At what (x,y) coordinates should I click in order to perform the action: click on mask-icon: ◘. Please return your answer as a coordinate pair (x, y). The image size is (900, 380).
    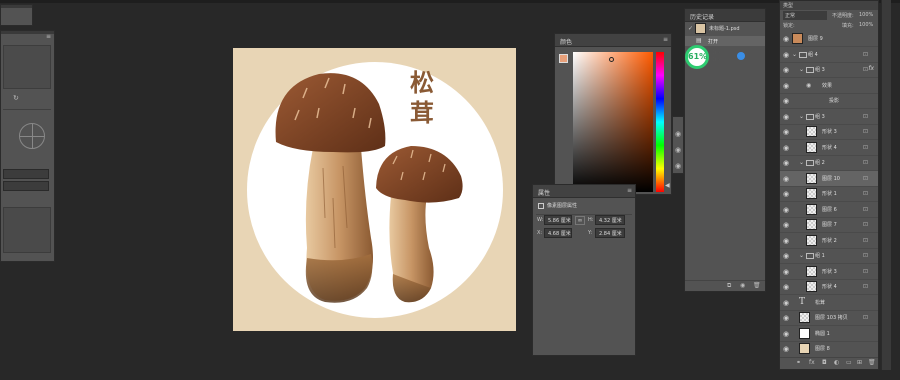
    Looking at the image, I should click on (824, 363).